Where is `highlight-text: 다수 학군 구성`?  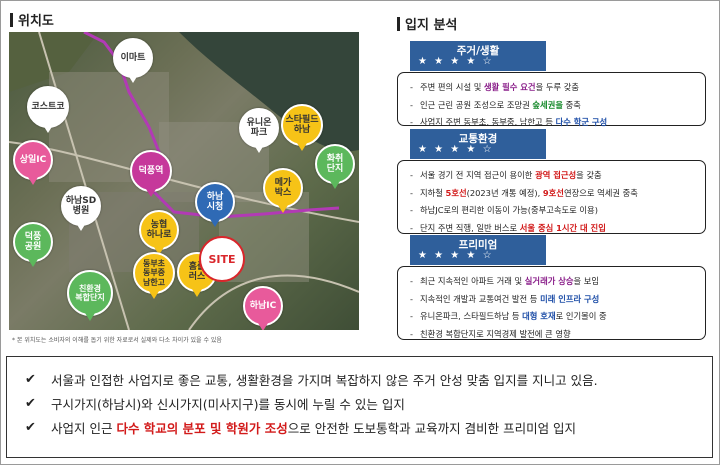
highlight-text: 다수 학군 구성 is located at coordinates (581, 122).